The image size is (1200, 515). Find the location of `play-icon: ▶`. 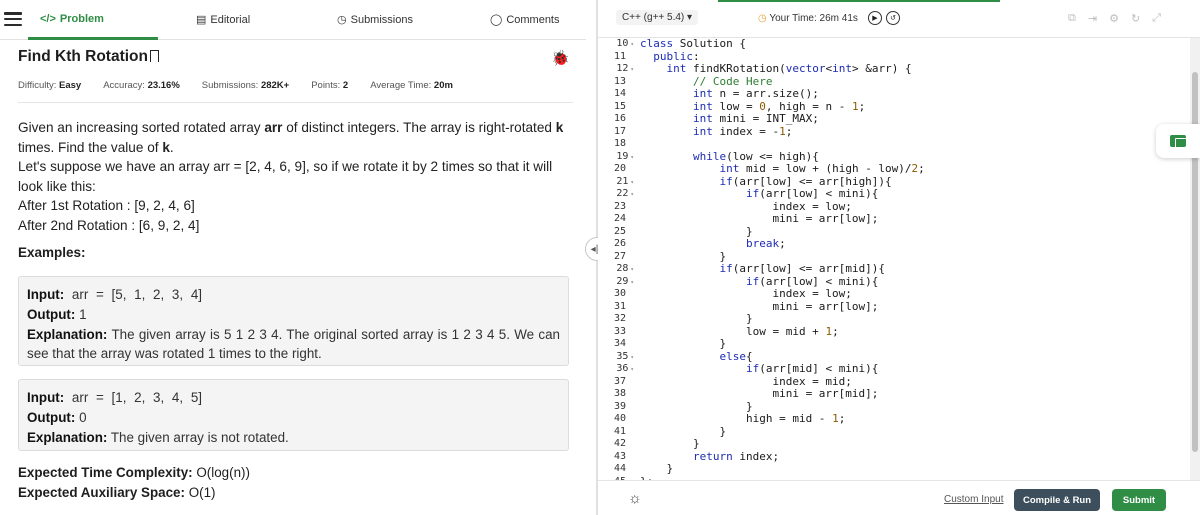

play-icon: ▶ is located at coordinates (875, 18).